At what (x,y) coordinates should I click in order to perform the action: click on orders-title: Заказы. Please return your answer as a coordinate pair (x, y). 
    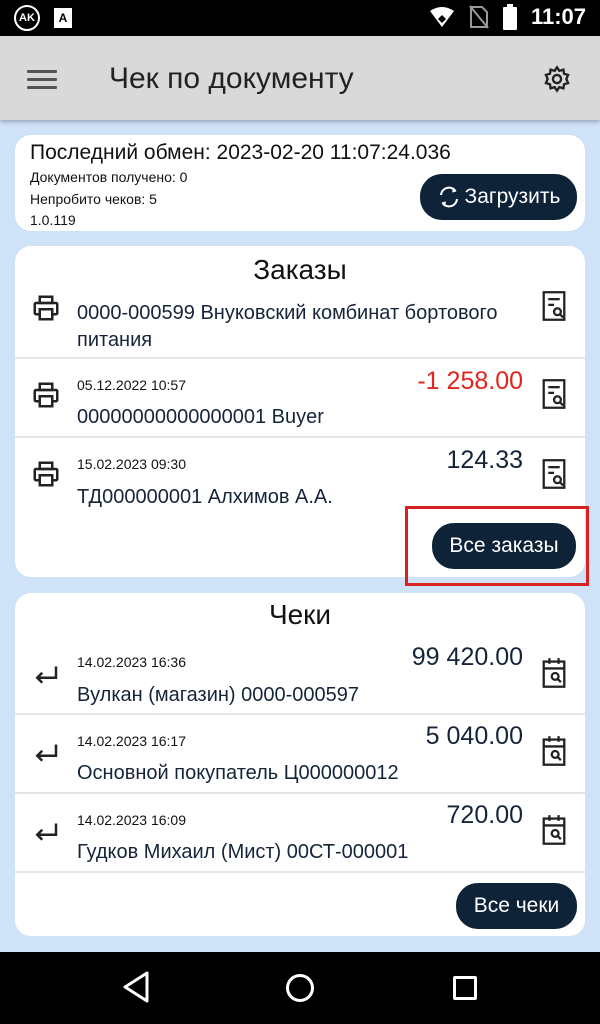
    Looking at the image, I should click on (300, 269).